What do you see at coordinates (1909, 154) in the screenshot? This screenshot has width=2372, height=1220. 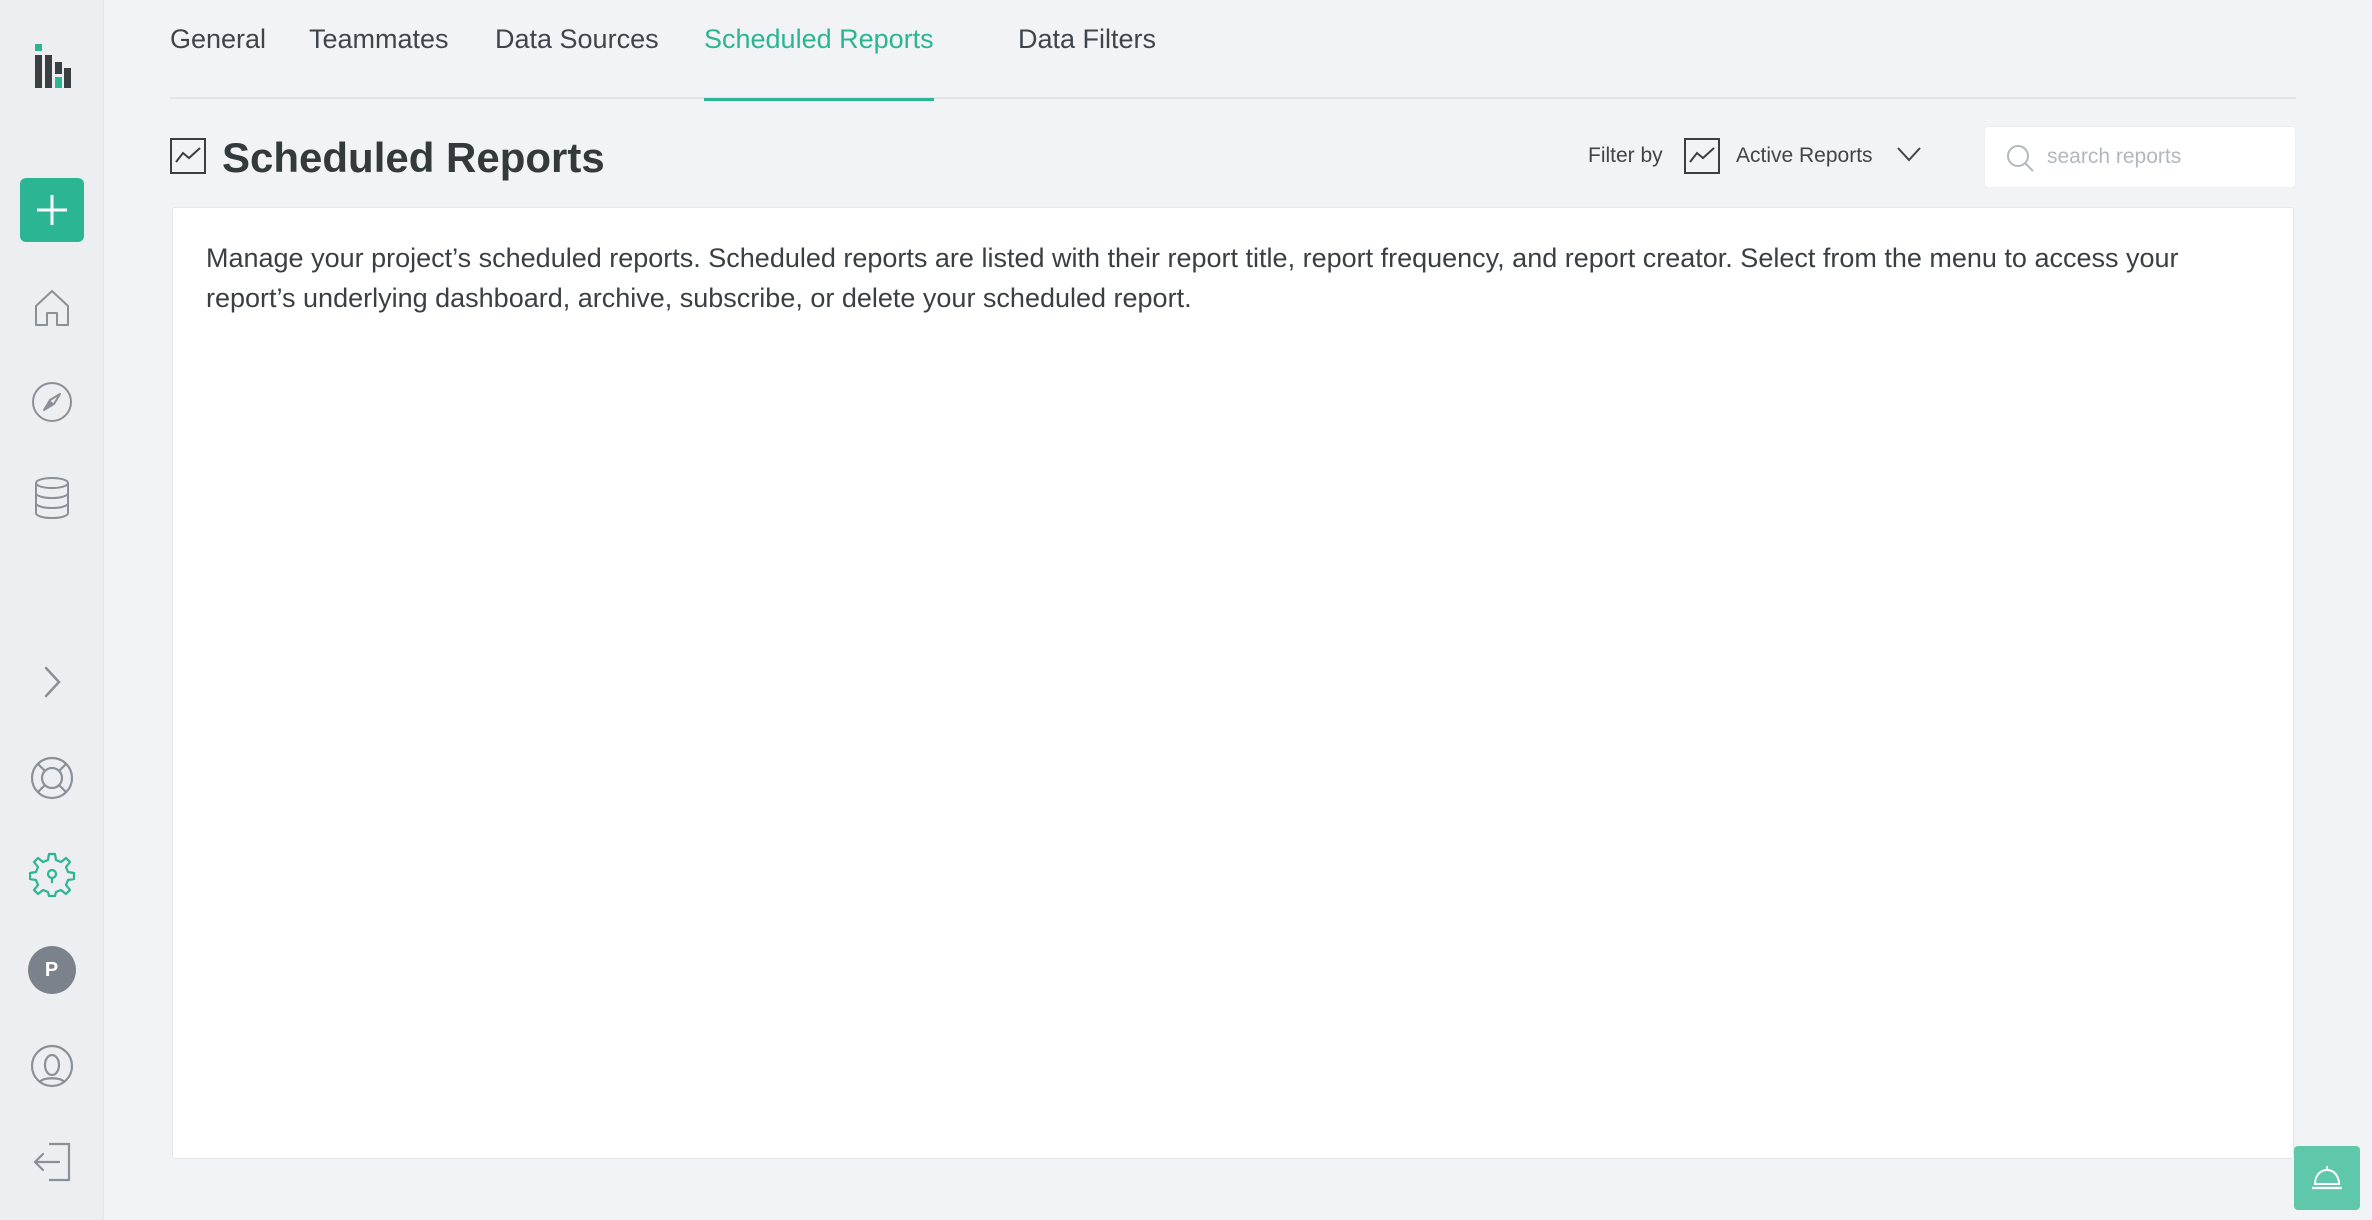 I see `chevron-down-icon` at bounding box center [1909, 154].